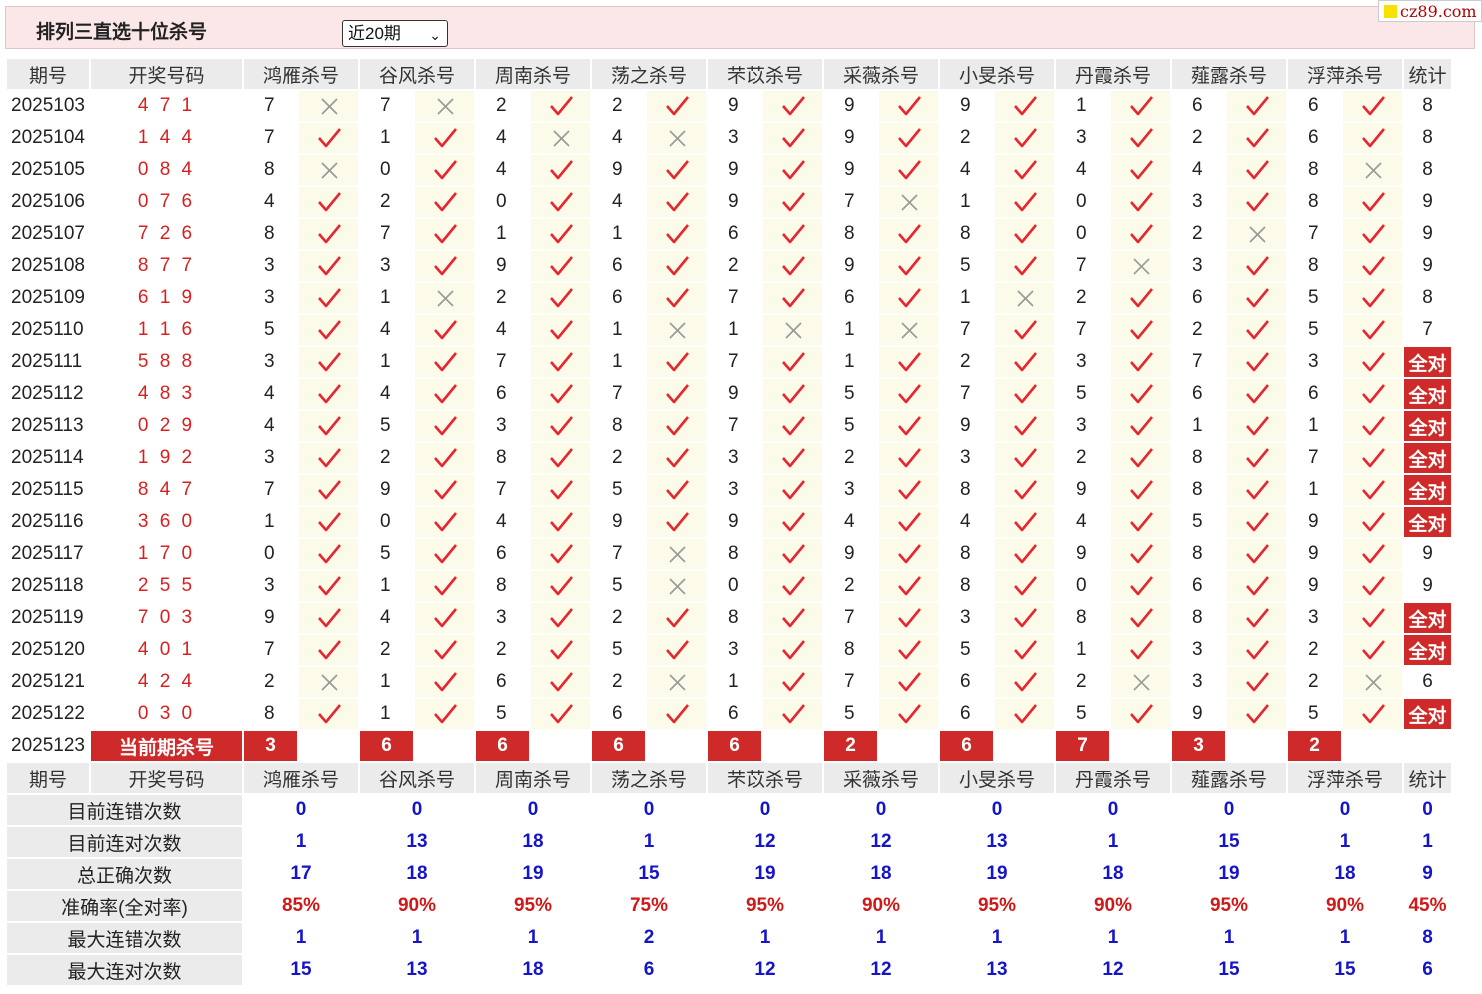 This screenshot has height=994, width=1482. I want to click on draw-number-cell: 8 7 7, so click(166, 267).